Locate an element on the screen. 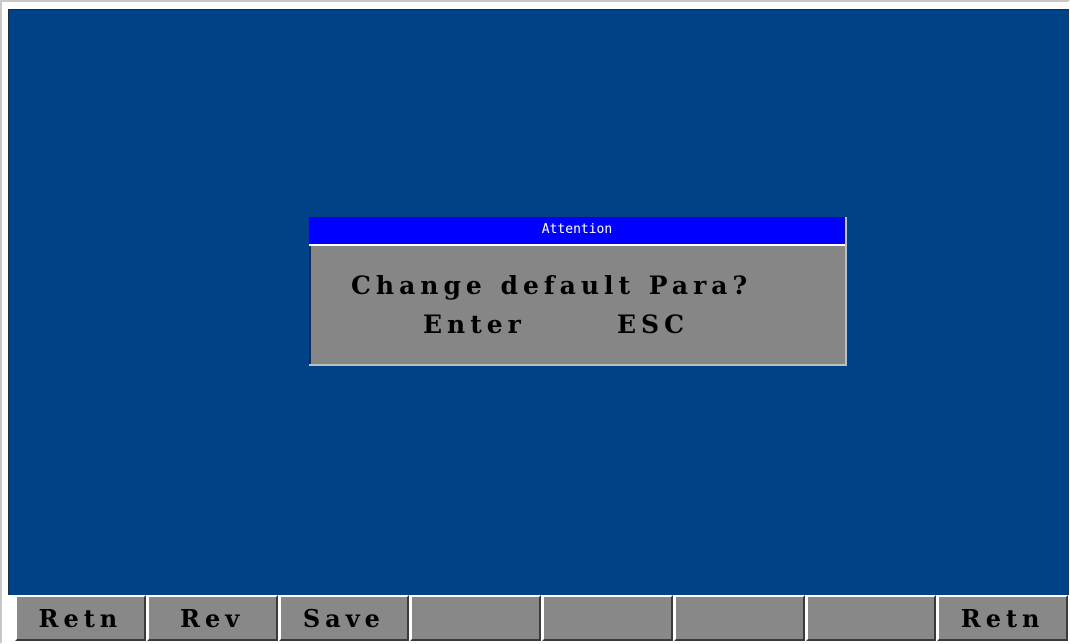  dialog-message: Change default Para? is located at coordinates (552, 285).